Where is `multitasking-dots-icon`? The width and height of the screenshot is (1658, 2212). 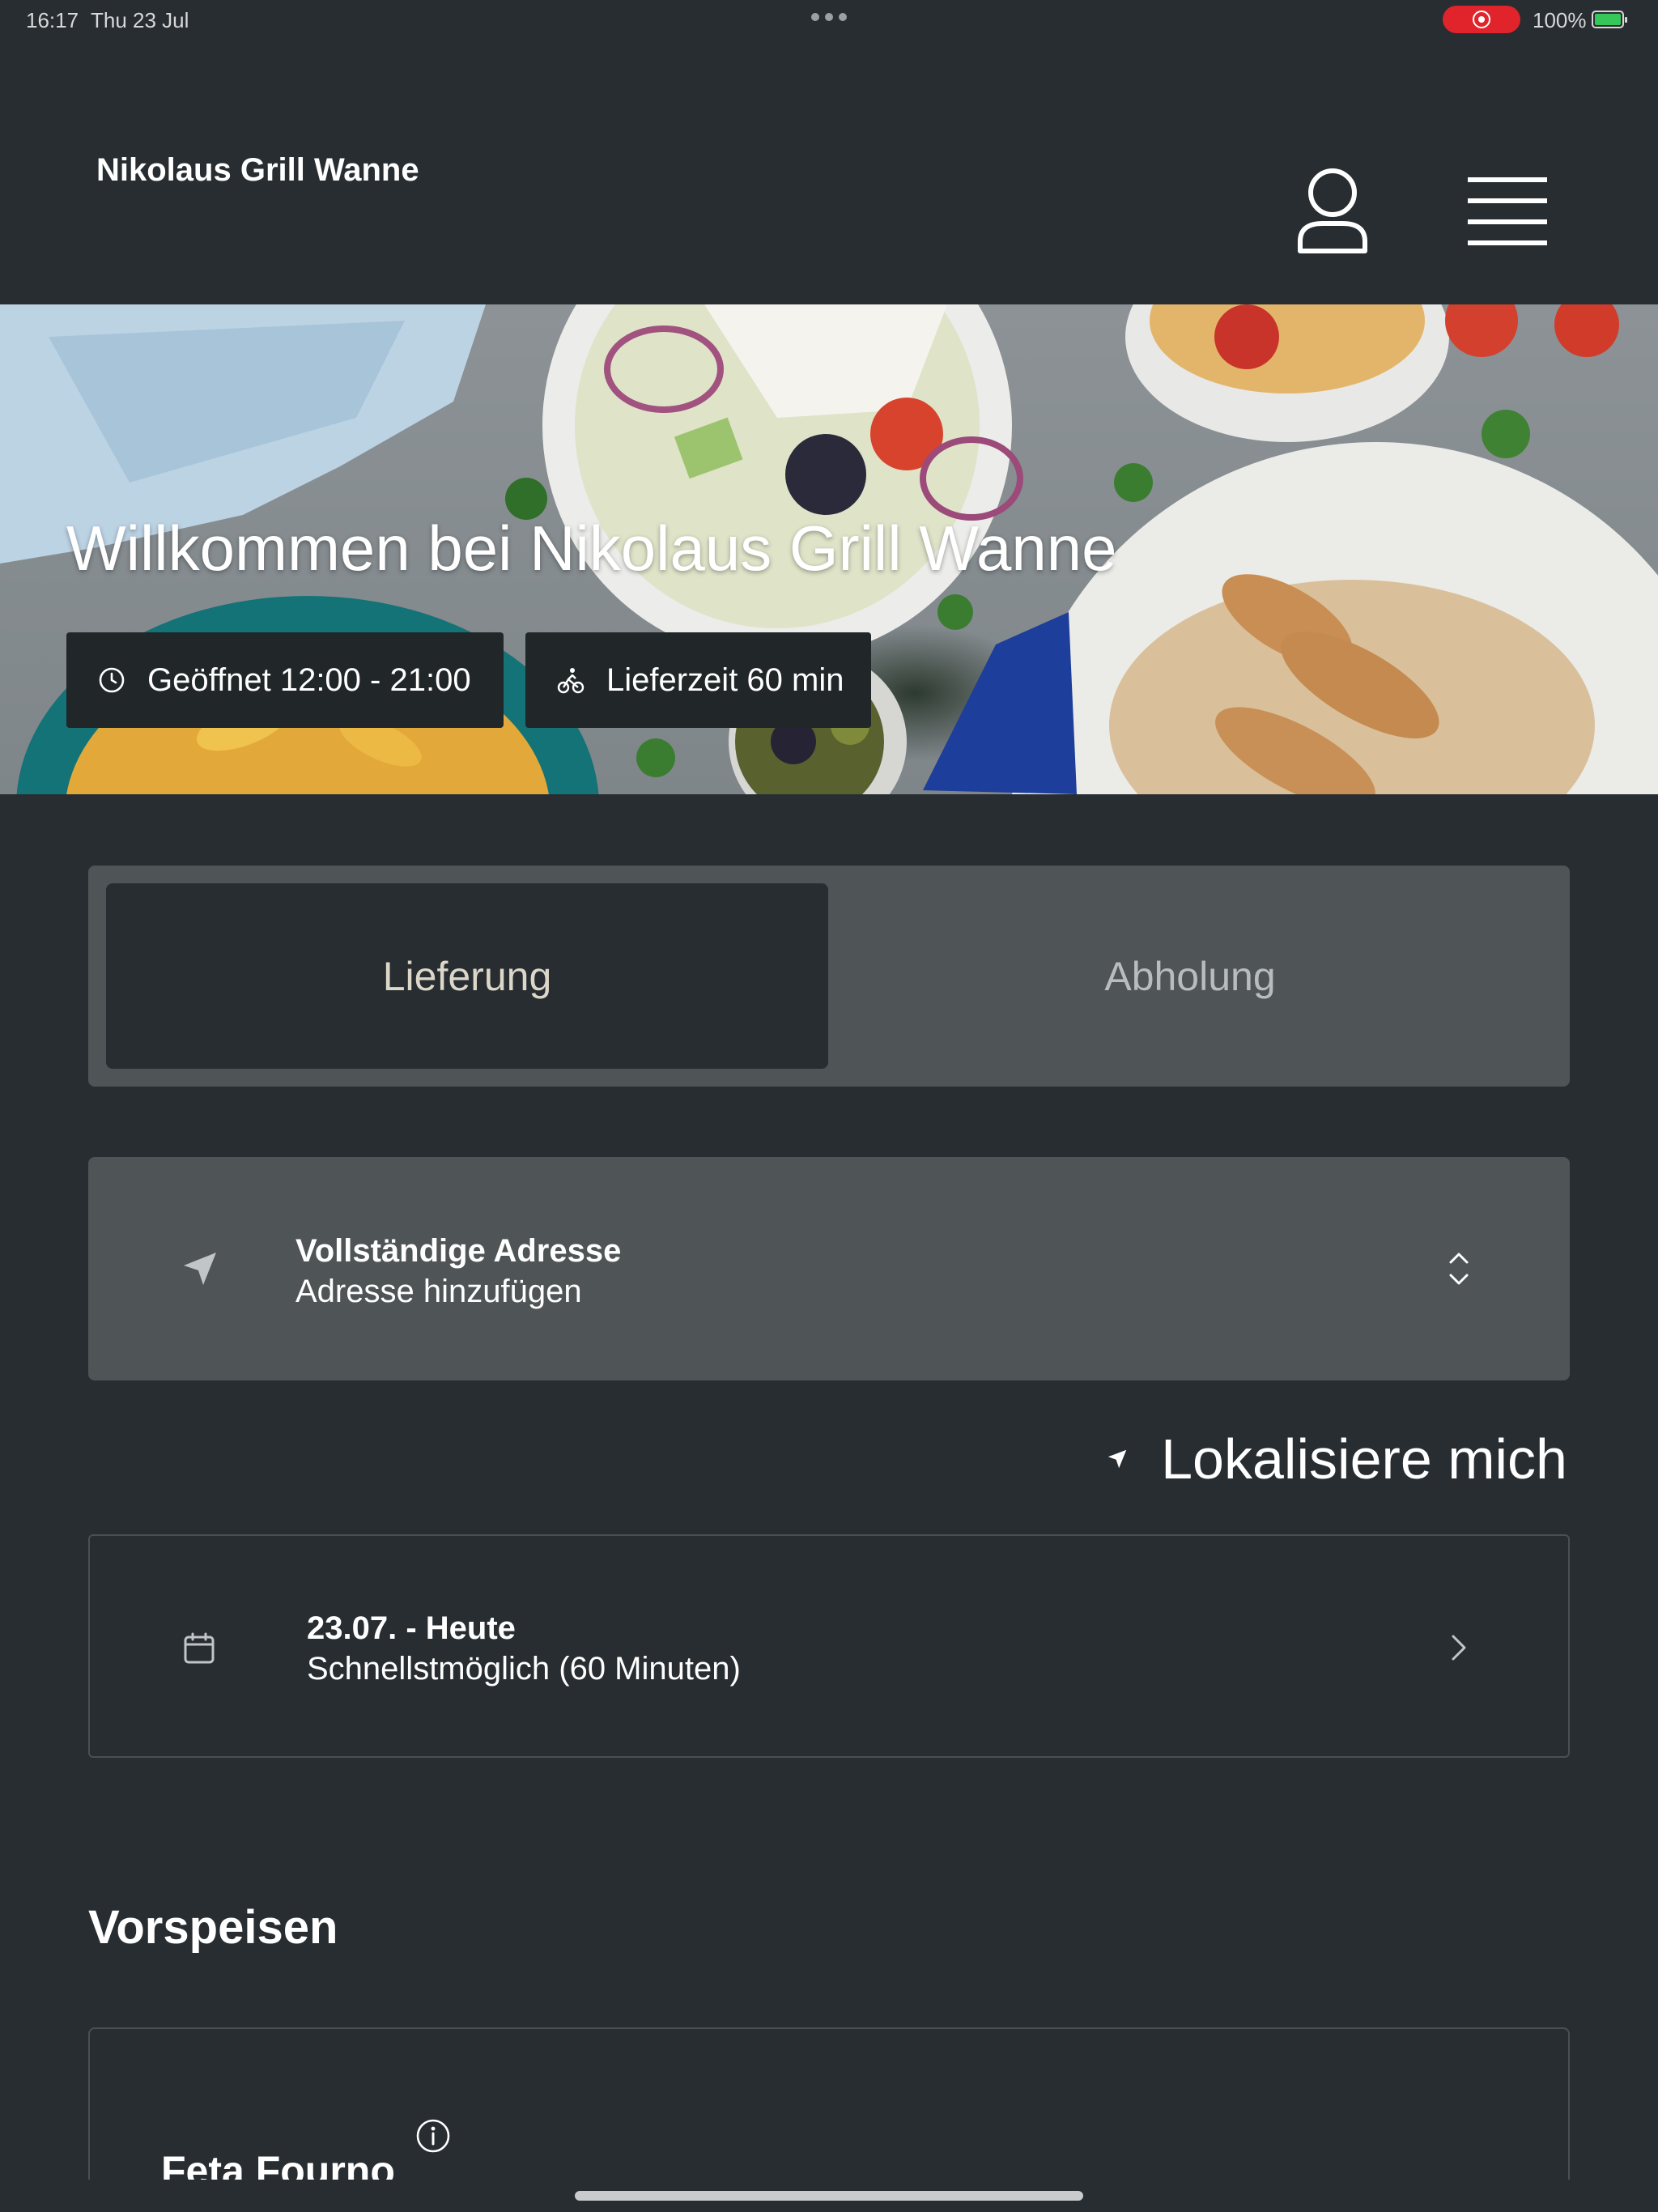 multitasking-dots-icon is located at coordinates (829, 18).